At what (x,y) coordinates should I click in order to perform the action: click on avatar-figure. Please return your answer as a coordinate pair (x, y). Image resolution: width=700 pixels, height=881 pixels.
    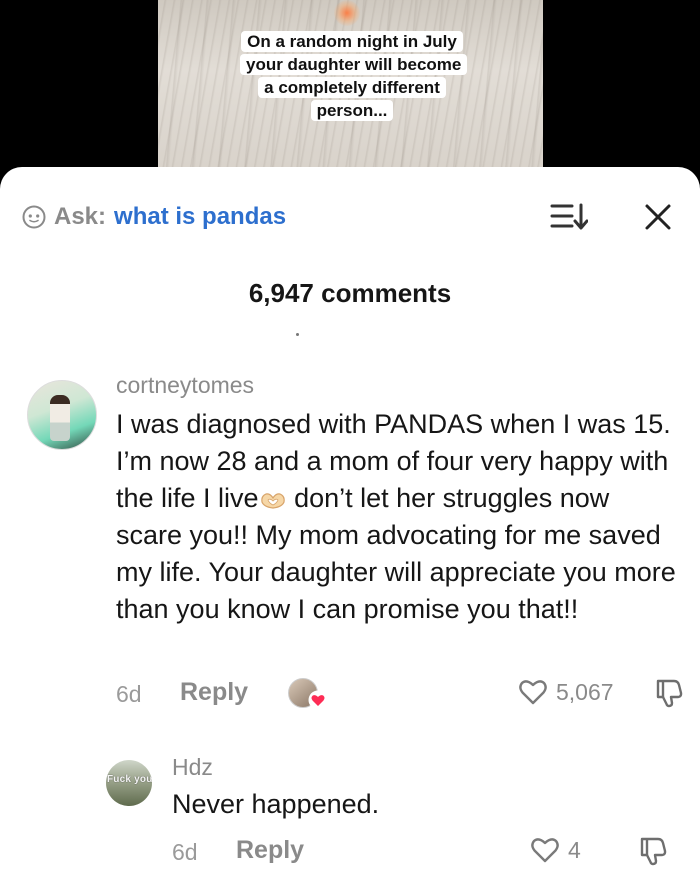
    Looking at the image, I should click on (60, 418).